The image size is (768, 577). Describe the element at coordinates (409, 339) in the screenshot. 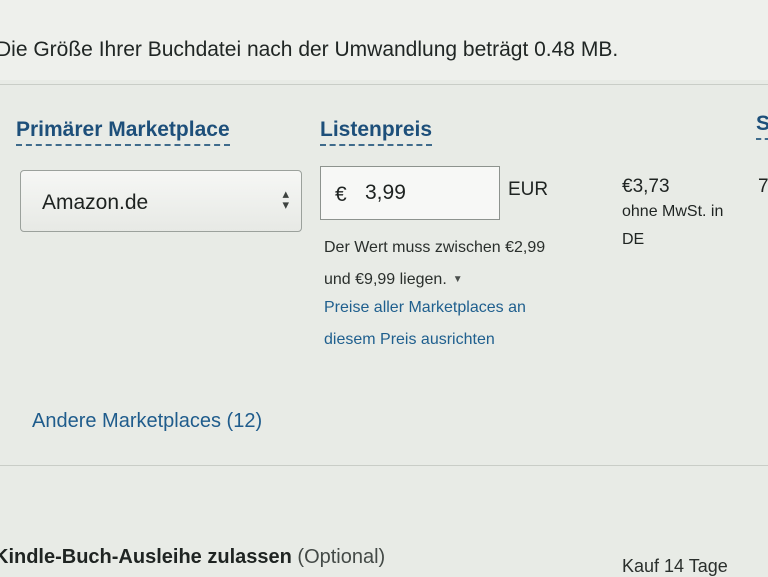

I see `align-link-line2: diesem Preis ausrichten` at that location.